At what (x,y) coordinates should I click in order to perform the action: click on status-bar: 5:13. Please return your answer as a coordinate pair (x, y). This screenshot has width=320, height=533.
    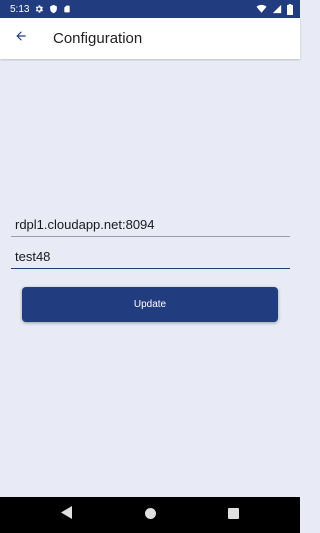
    Looking at the image, I should click on (150, 9).